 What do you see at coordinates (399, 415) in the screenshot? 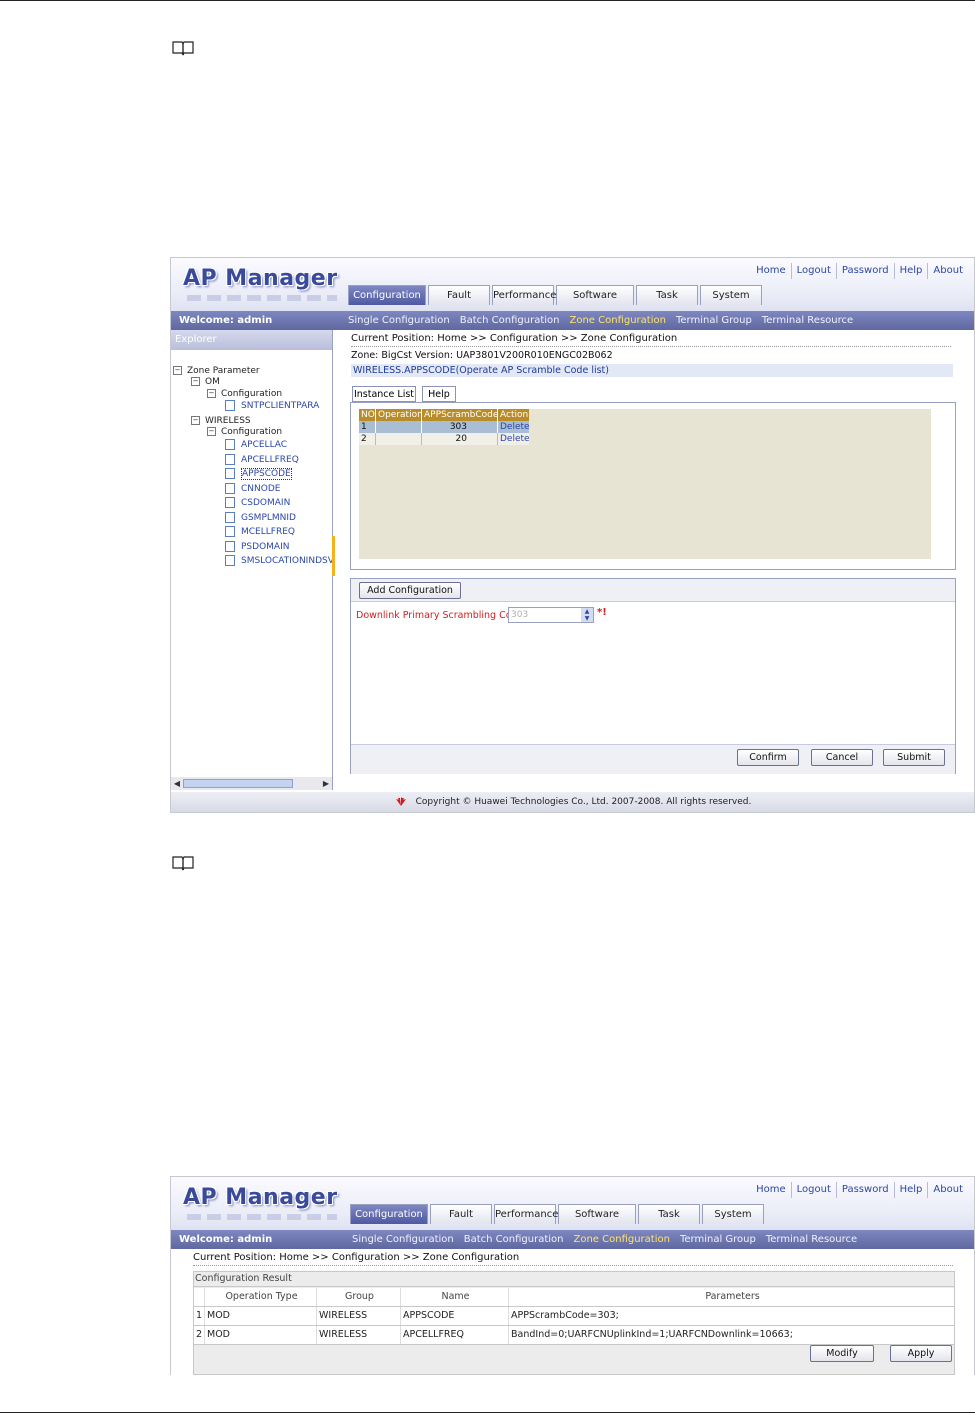
I see `col-header-operation: Operation` at bounding box center [399, 415].